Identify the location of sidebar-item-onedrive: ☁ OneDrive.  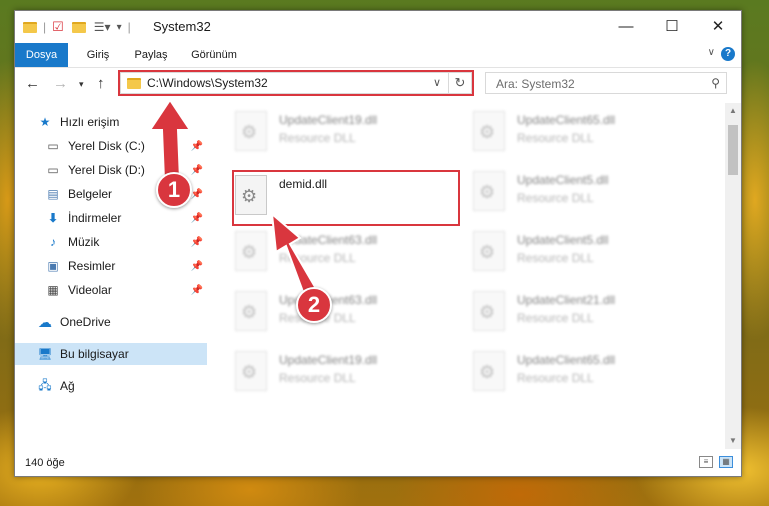
(111, 322).